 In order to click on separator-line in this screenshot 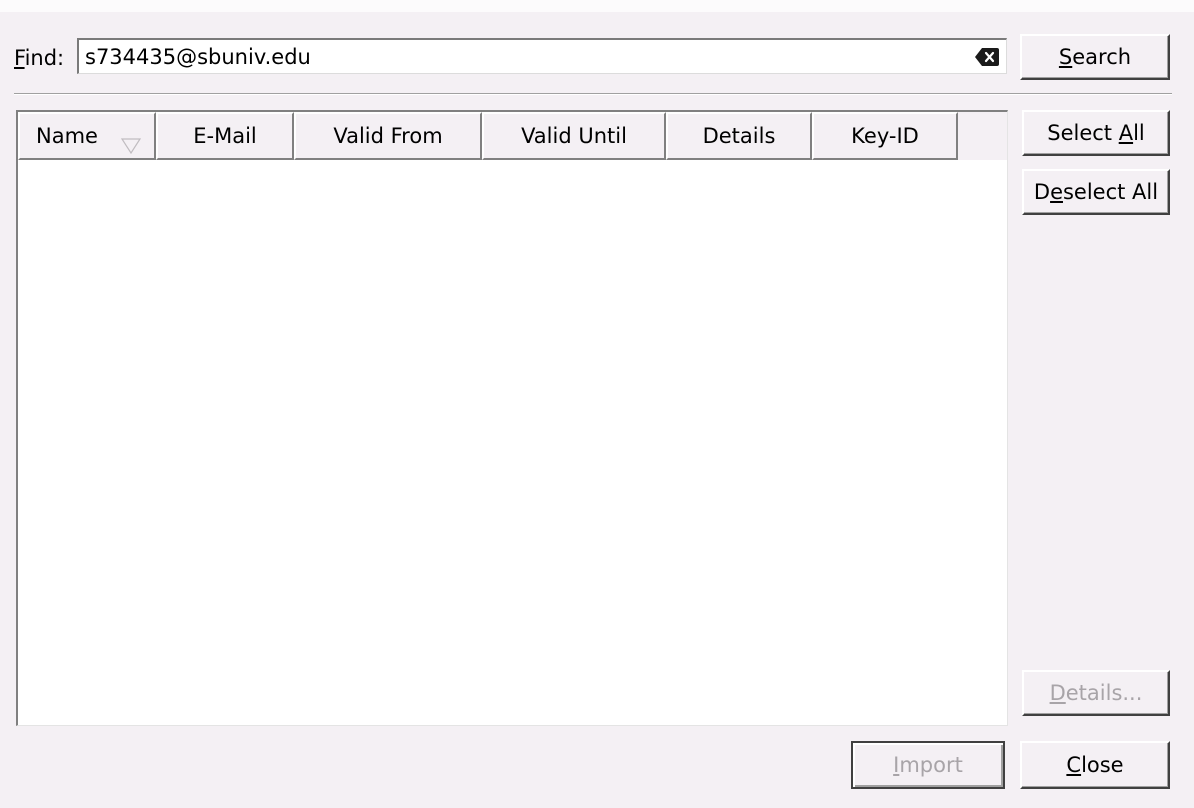, I will do `click(593, 94)`.